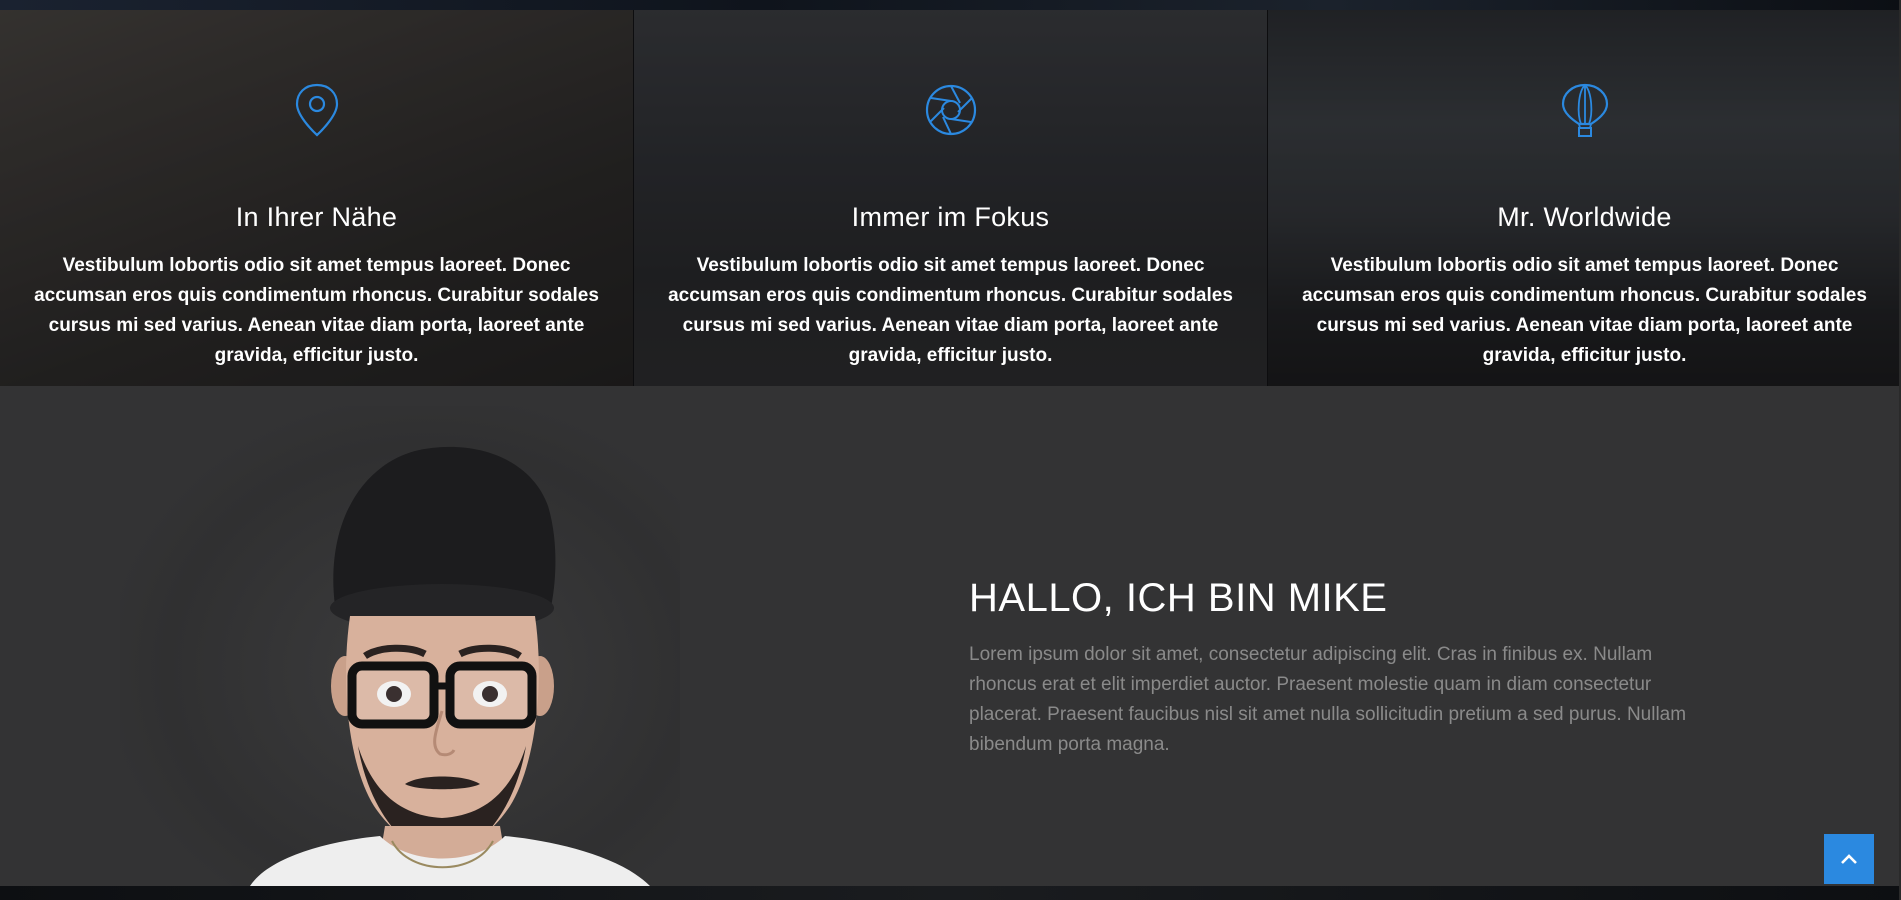 The height and width of the screenshot is (900, 1901). Describe the element at coordinates (1178, 598) in the screenshot. I see `about-title: HALLO, ICH BIN MIKE` at that location.